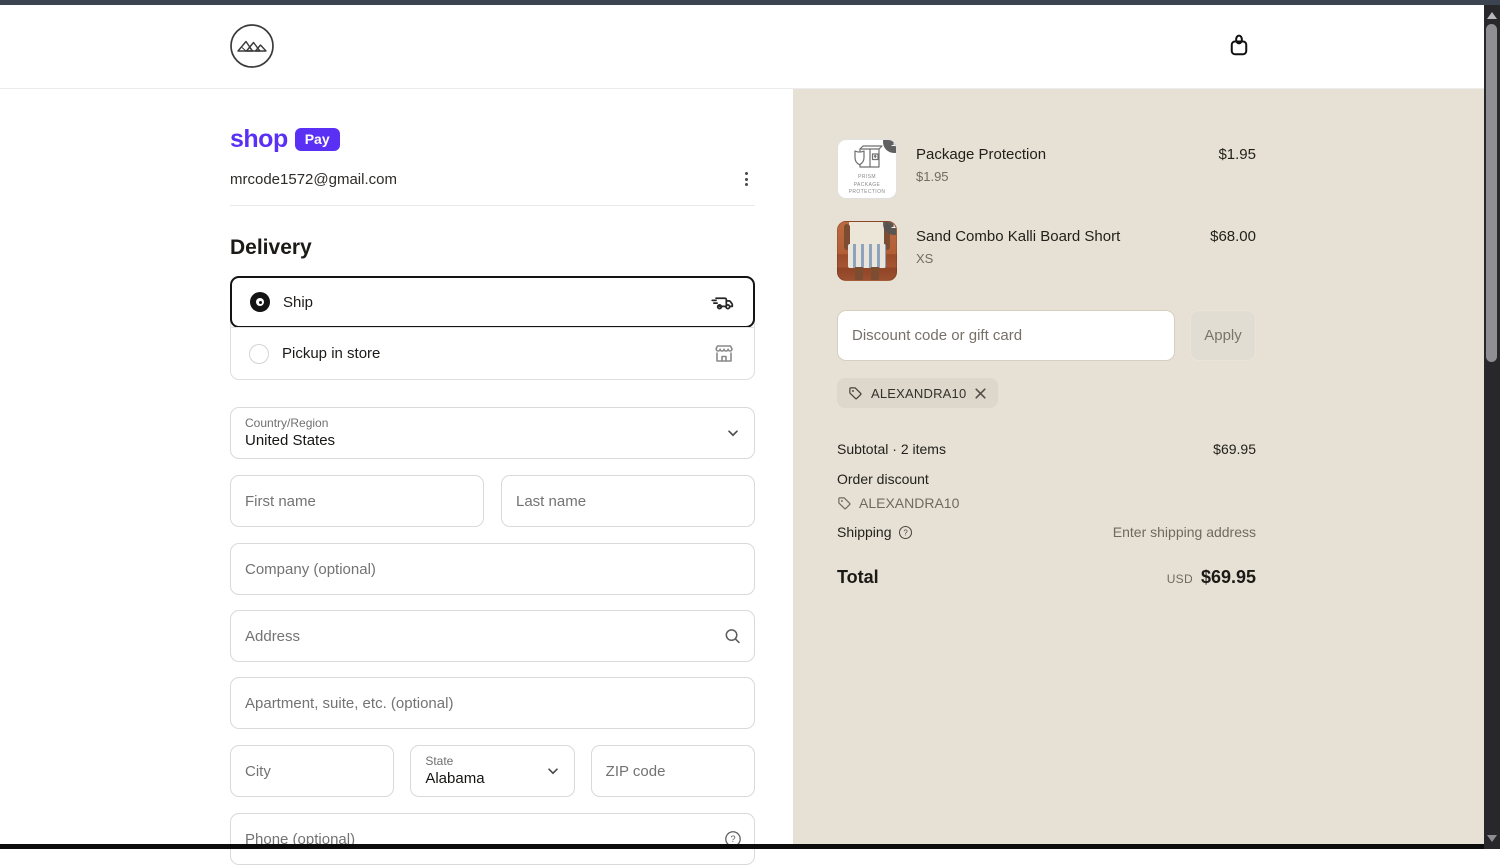 This screenshot has height=865, width=1500. Describe the element at coordinates (259, 139) in the screenshot. I see `shop-pay-wordmark: shop` at that location.